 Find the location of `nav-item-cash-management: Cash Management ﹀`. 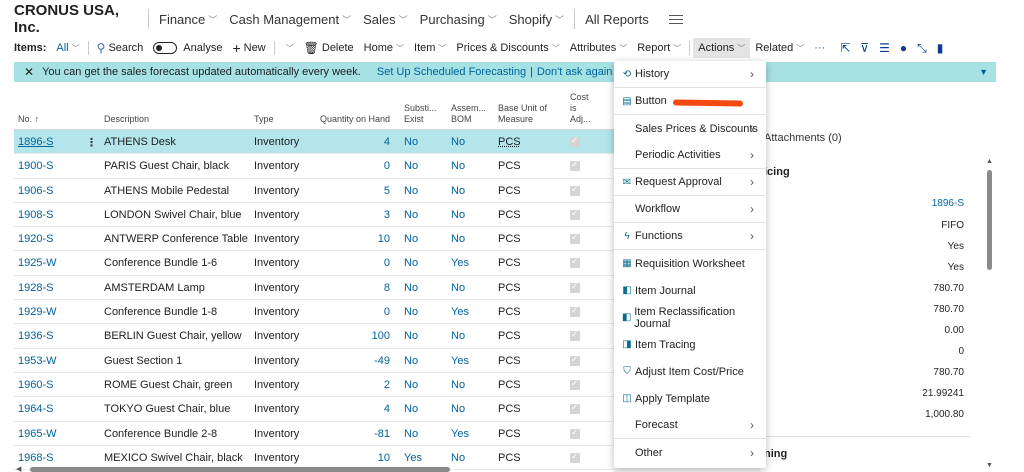

nav-item-cash-management: Cash Management ﹀ is located at coordinates (290, 19).